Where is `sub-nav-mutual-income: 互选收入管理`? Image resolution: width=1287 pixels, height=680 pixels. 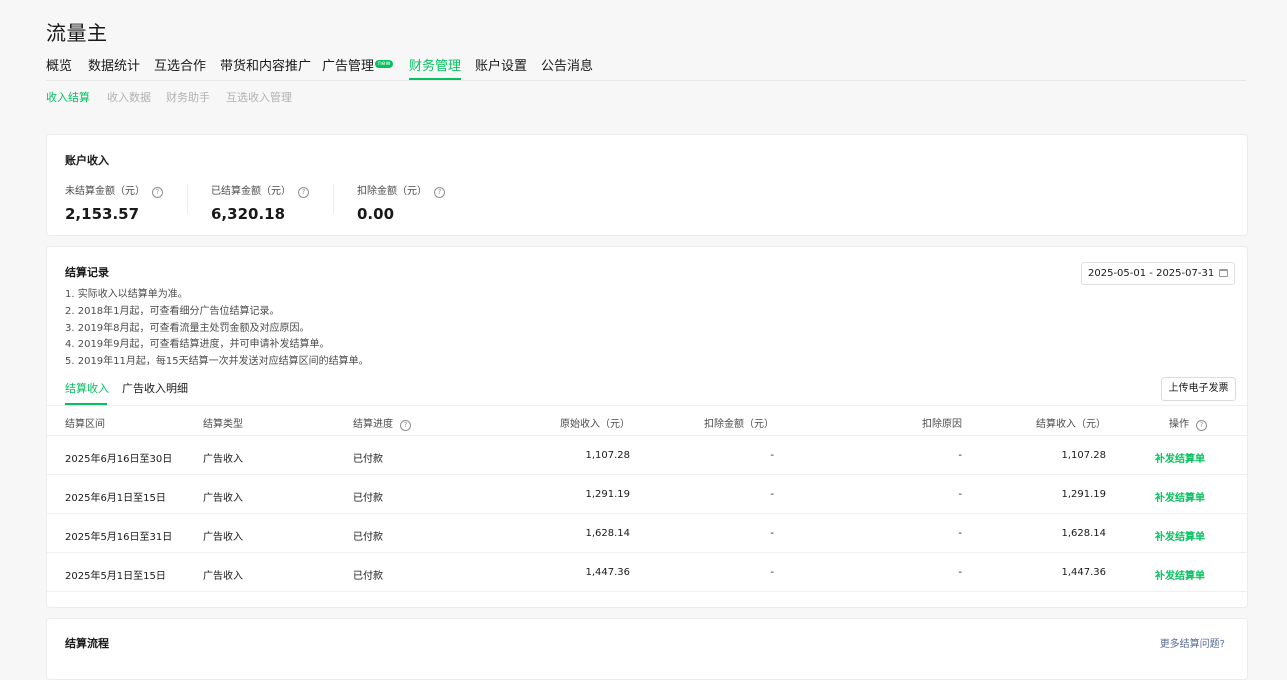 sub-nav-mutual-income: 互选收入管理 is located at coordinates (259, 97).